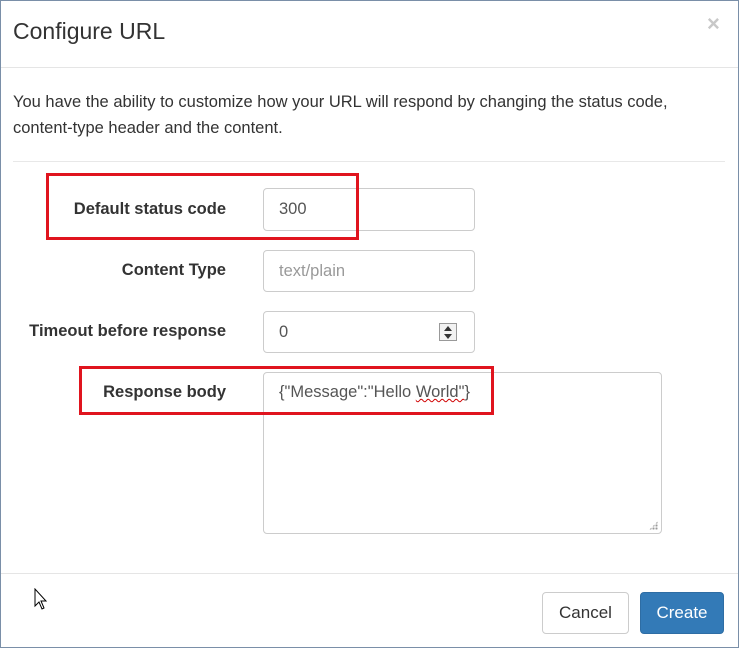 Image resolution: width=739 pixels, height=648 pixels. Describe the element at coordinates (41, 599) in the screenshot. I see `mouse-cursor-icon` at that location.